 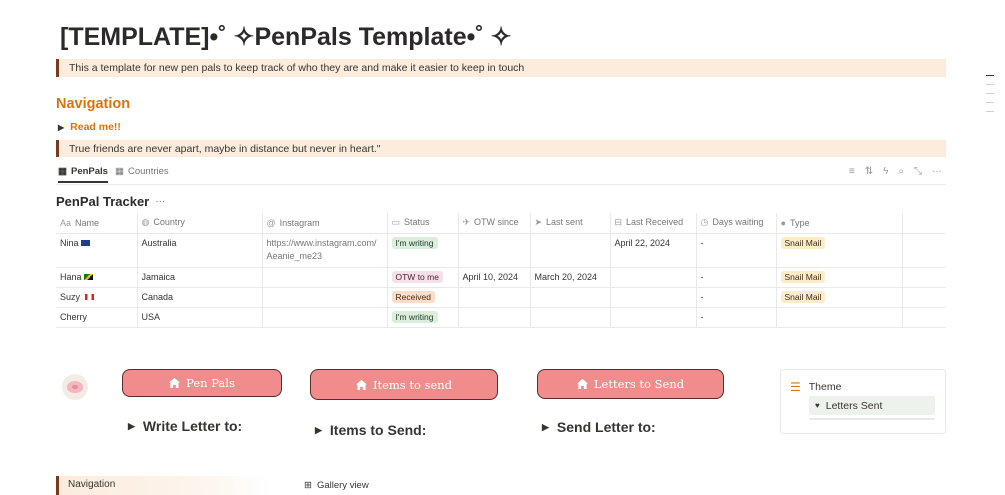 What do you see at coordinates (89, 297) in the screenshot?
I see `canada-flag-icon` at bounding box center [89, 297].